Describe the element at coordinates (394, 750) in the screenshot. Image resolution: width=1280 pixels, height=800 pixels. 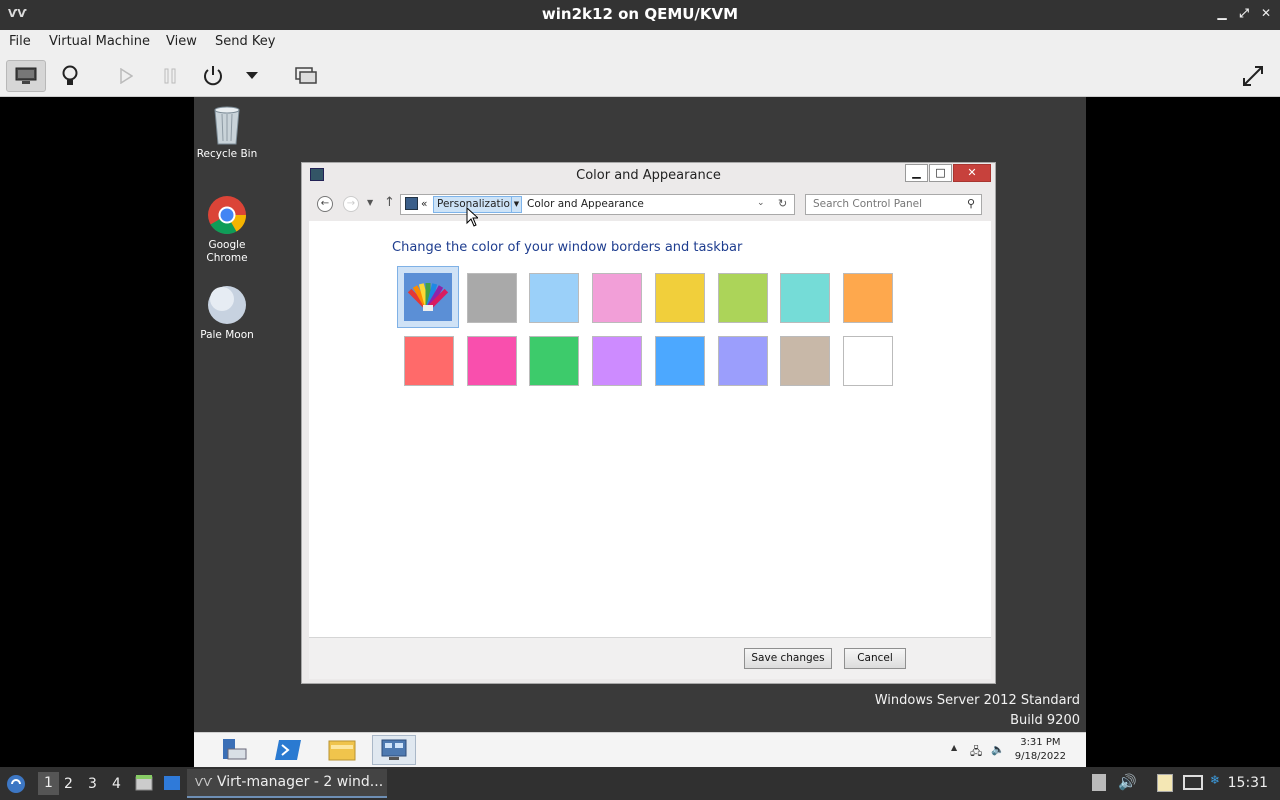
I see `control-panel-taskbar-button` at that location.